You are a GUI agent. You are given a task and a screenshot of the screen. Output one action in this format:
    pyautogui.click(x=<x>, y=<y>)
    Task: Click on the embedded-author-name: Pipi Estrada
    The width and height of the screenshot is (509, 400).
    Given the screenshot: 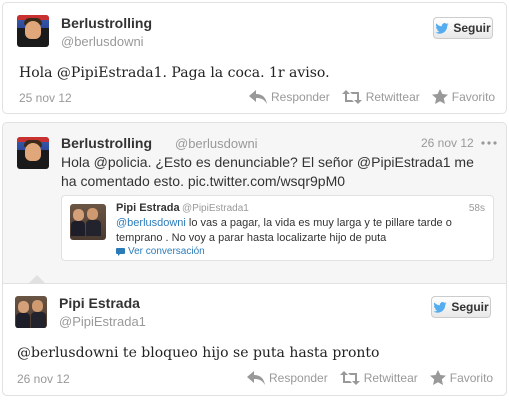 What is the action you would take?
    pyautogui.click(x=148, y=208)
    